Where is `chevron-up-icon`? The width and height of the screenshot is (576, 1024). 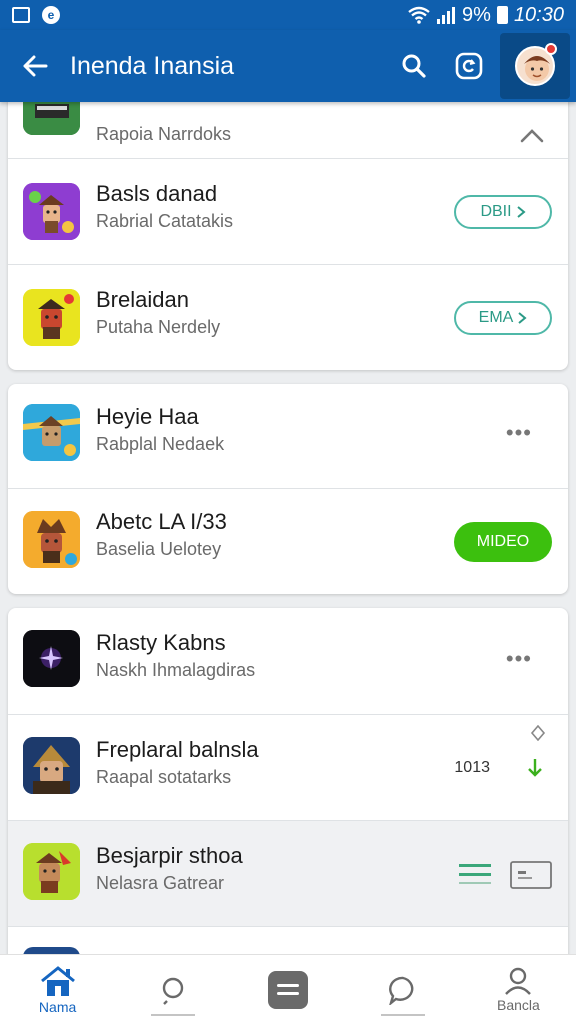 chevron-up-icon is located at coordinates (532, 136).